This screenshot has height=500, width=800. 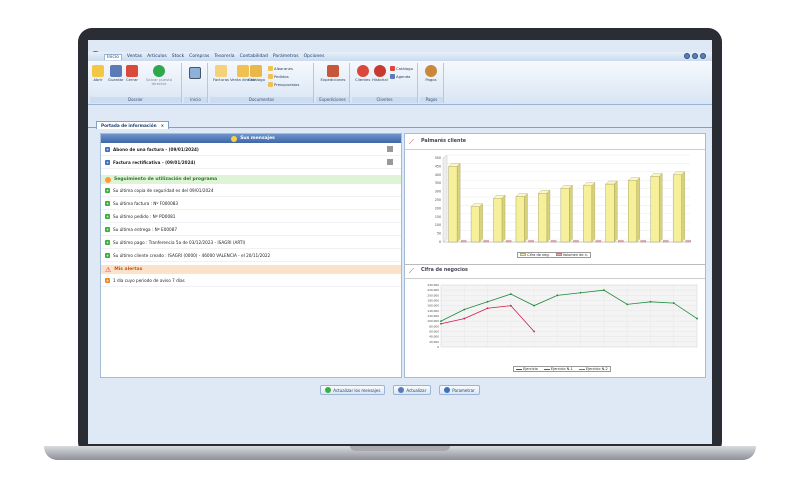 I want to click on close-icon, so click(x=703, y=56).